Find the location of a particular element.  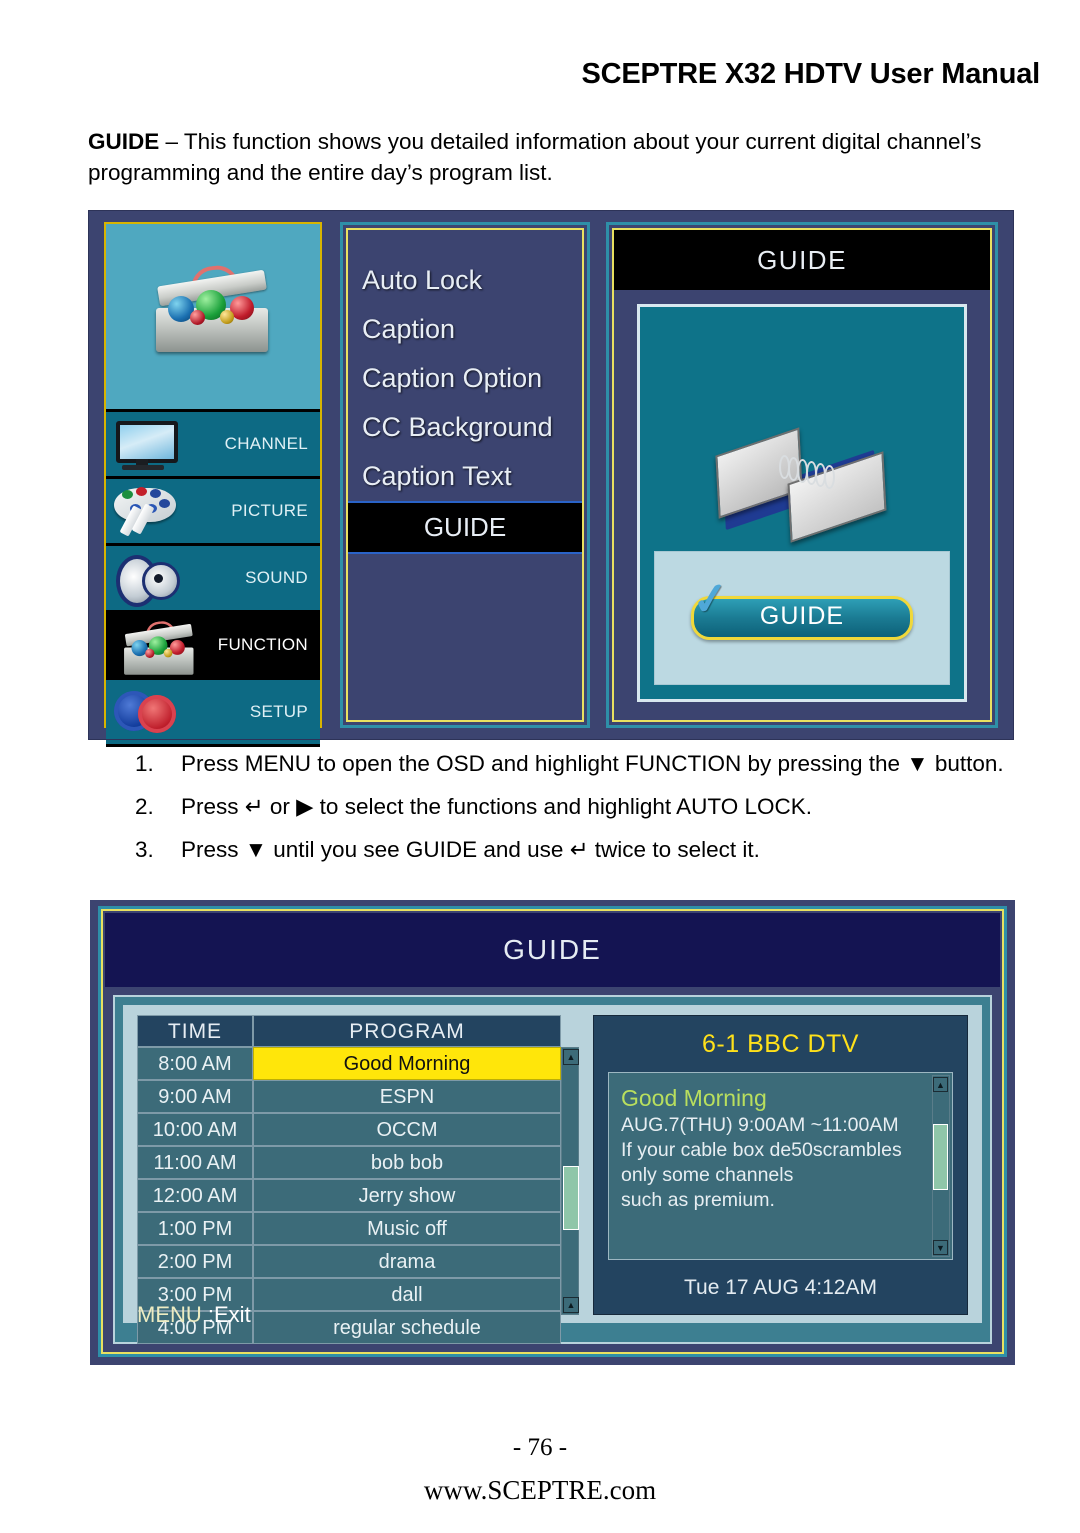

cell-time: 1:00 PM is located at coordinates (195, 1228).